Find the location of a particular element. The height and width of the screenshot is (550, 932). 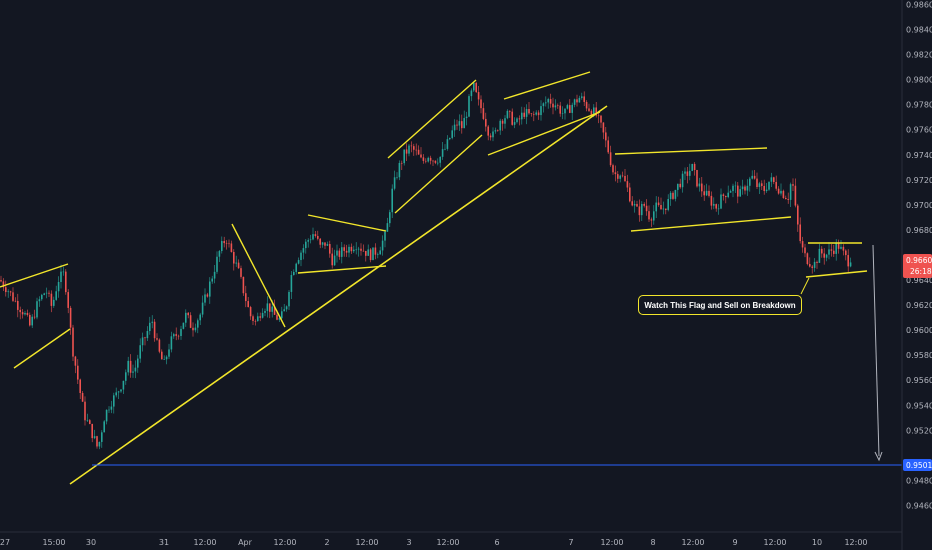

price-tick-label: 0.98200 is located at coordinates (919, 55).